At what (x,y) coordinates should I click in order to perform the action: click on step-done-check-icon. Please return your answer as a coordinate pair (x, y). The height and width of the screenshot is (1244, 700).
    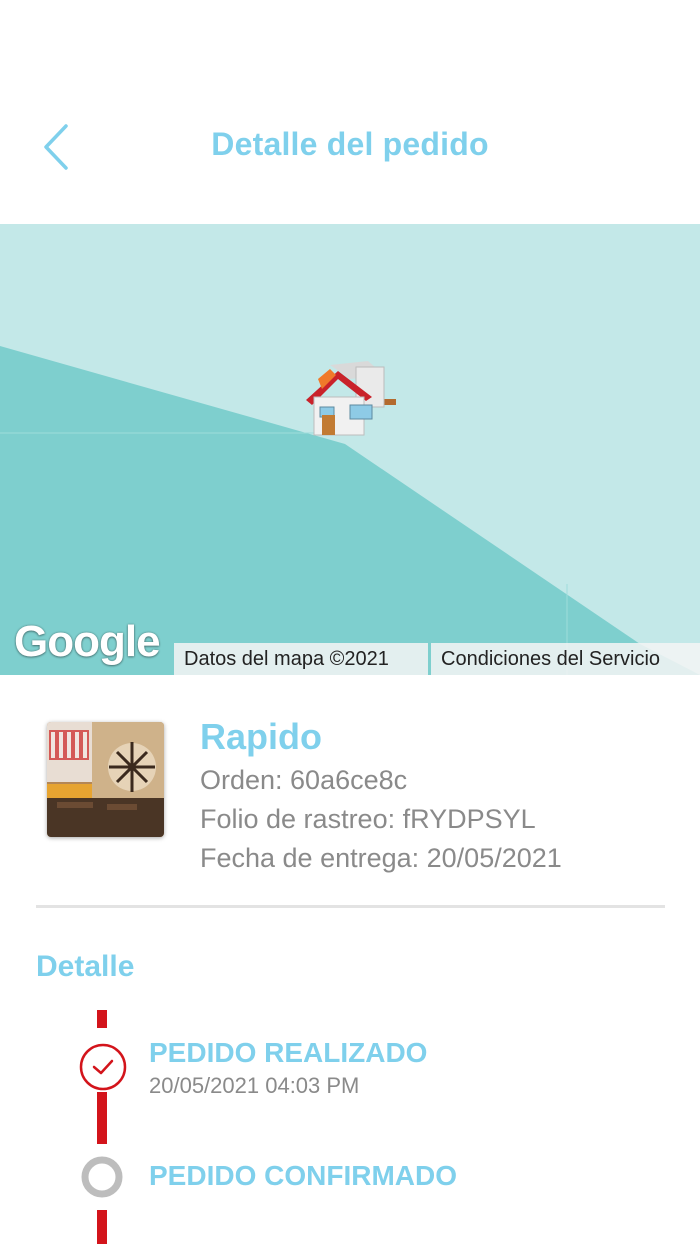
    Looking at the image, I should click on (103, 1069).